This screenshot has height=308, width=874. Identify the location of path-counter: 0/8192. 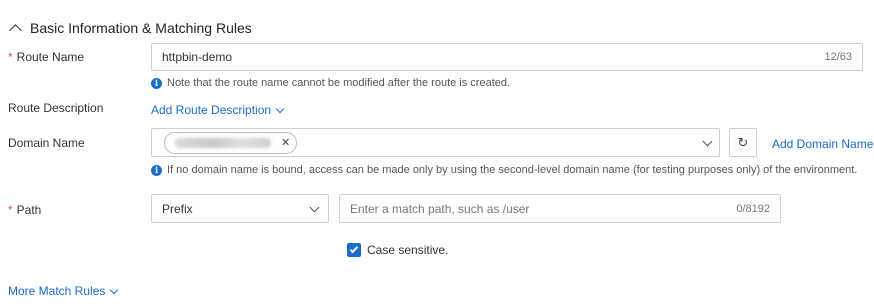
(753, 208).